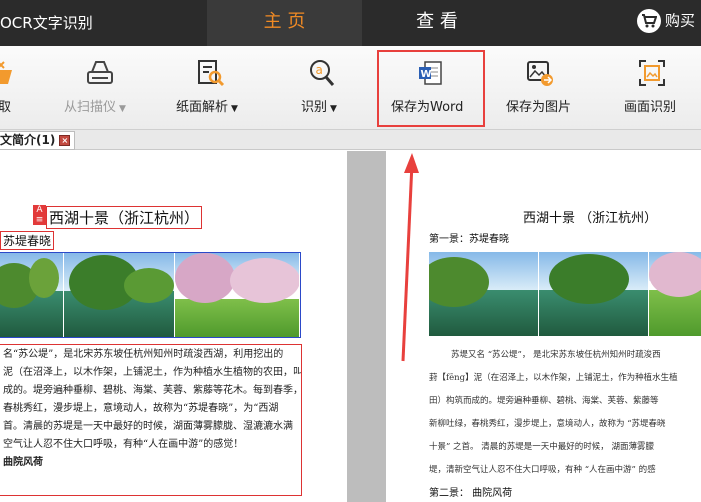 This screenshot has height=502, width=701. I want to click on scanner-label: 从扫描仪 ▼, so click(95, 107).